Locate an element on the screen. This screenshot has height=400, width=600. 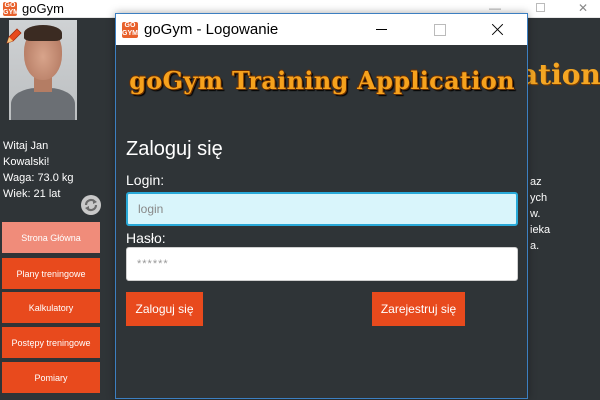
dialog-close-button is located at coordinates (497, 29).